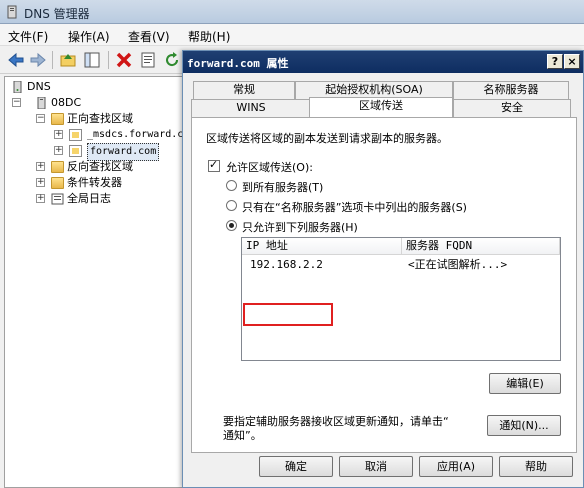  Describe the element at coordinates (383, 62) in the screenshot. I see `dialog-title-bar: forward.com 属性 ? ×` at that location.